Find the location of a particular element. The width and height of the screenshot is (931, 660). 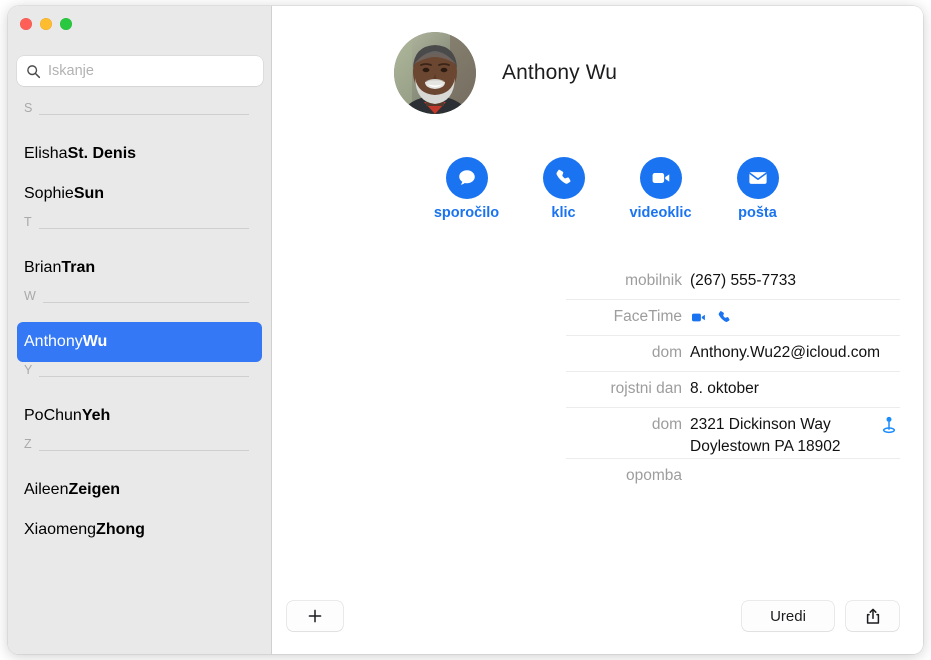

message-bubble-icon is located at coordinates (466, 177).